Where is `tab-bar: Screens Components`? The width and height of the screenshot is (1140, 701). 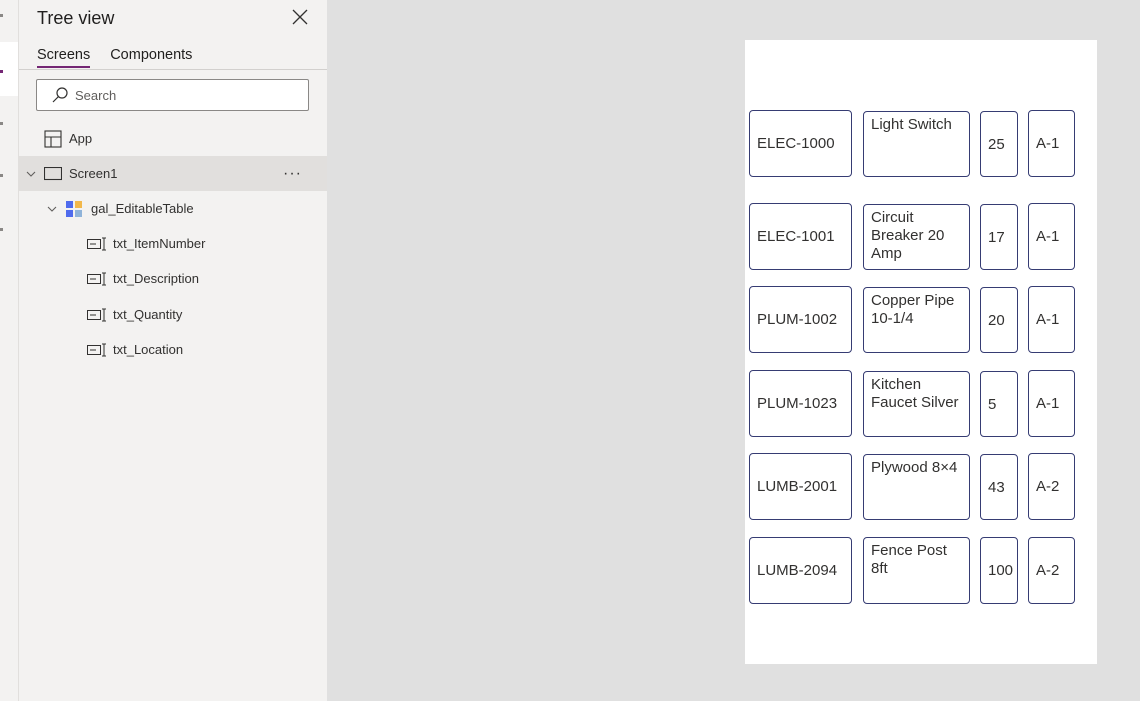
tab-bar: Screens Components is located at coordinates (124, 57).